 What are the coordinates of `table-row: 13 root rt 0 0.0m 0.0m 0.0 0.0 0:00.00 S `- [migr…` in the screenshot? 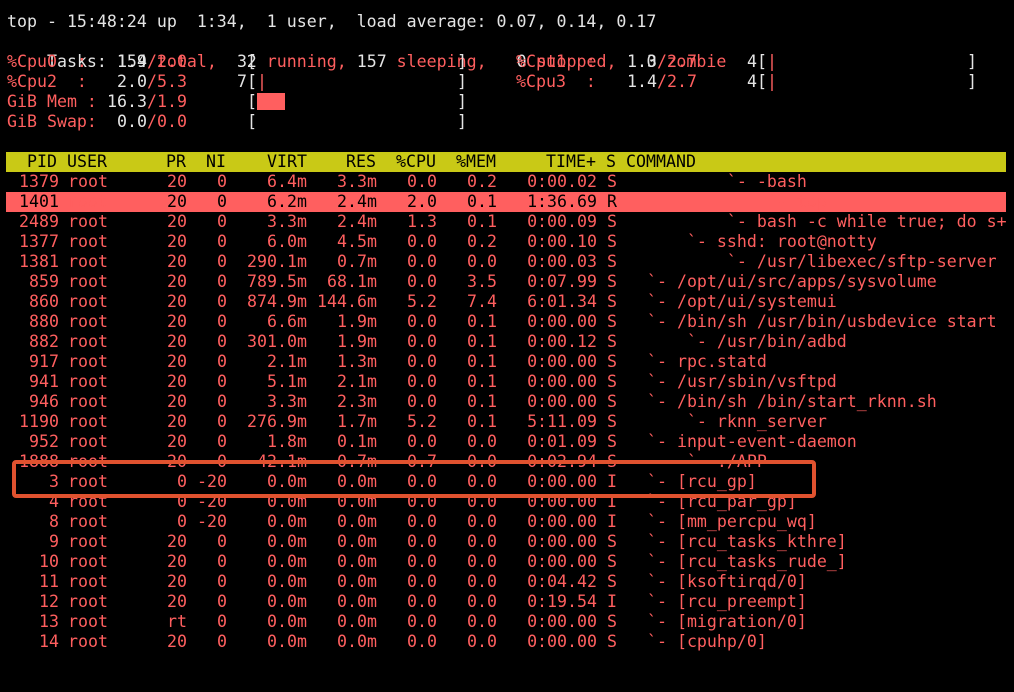 It's located at (507, 622).